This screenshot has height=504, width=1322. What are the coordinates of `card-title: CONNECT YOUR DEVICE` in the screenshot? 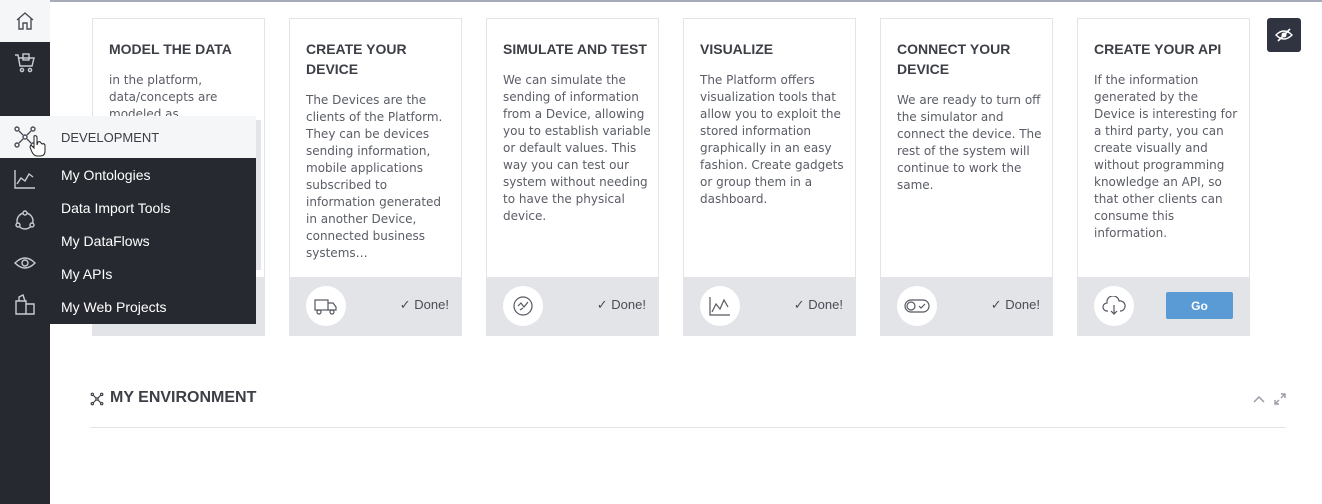 It's located at (954, 59).